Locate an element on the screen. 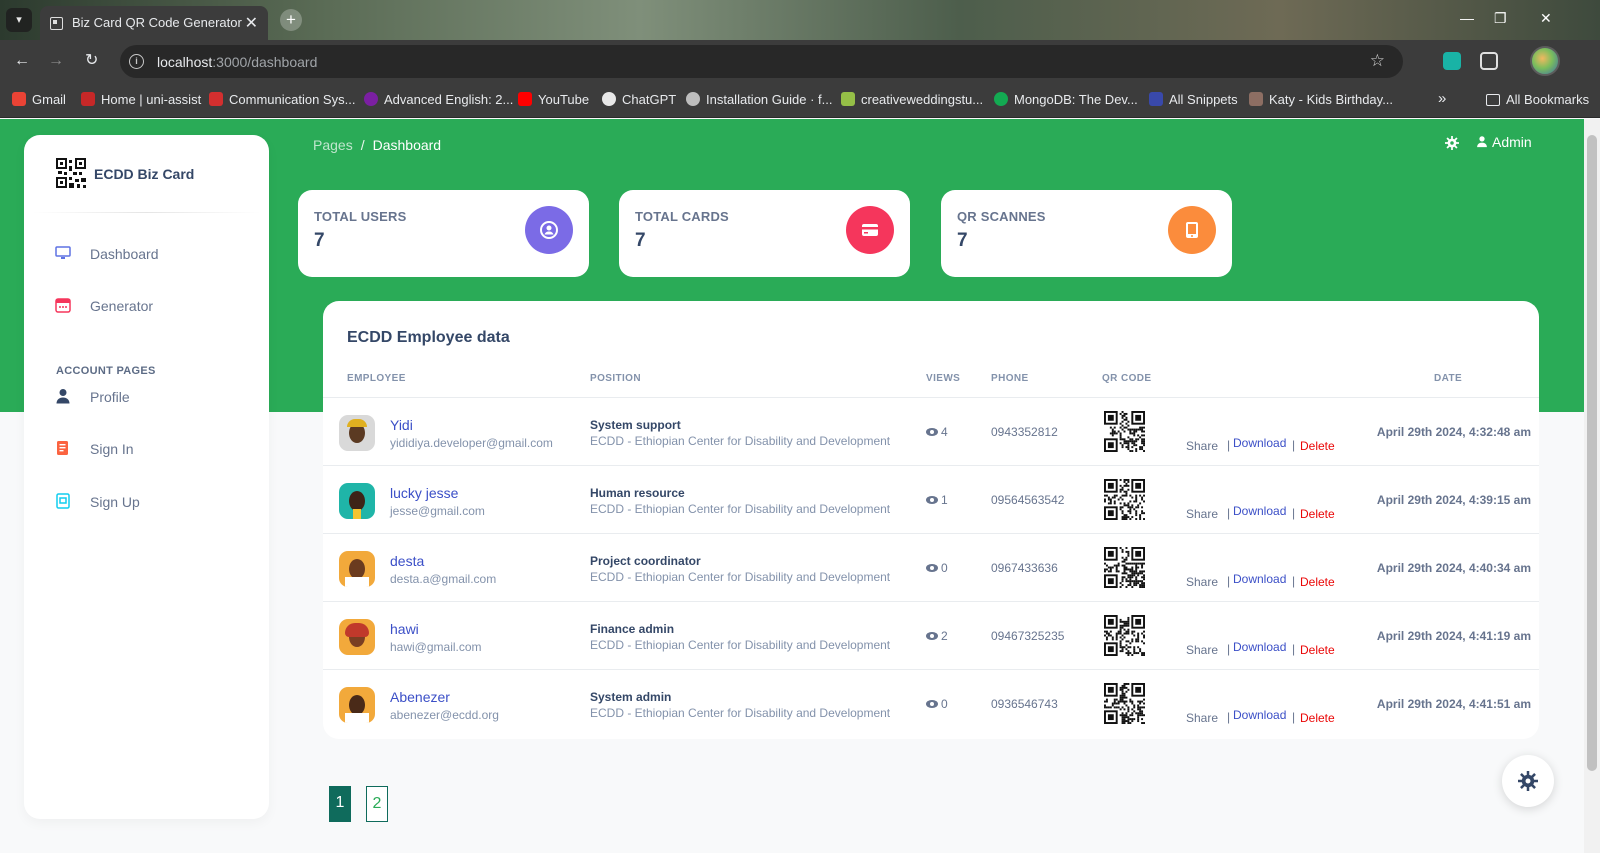 This screenshot has height=853, width=1600. gmail-icon is located at coordinates (19, 99).